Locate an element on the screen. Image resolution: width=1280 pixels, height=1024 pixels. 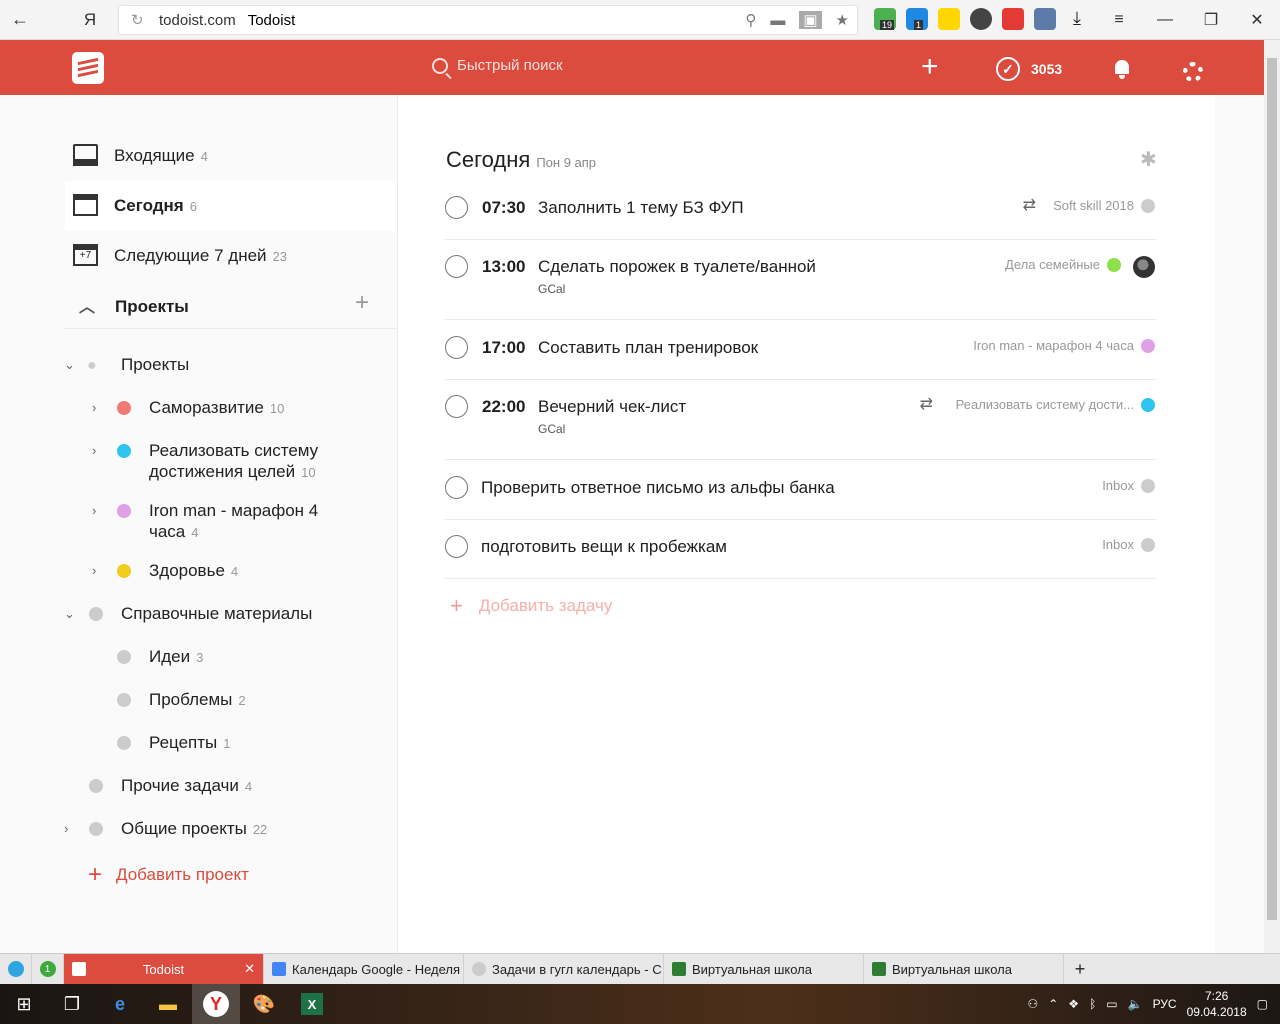
todoist-logo-icon is located at coordinates (88, 68).